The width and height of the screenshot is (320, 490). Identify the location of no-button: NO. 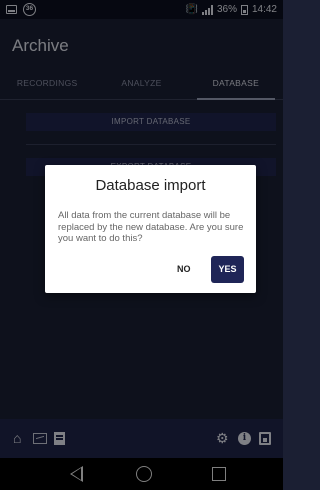
(184, 269).